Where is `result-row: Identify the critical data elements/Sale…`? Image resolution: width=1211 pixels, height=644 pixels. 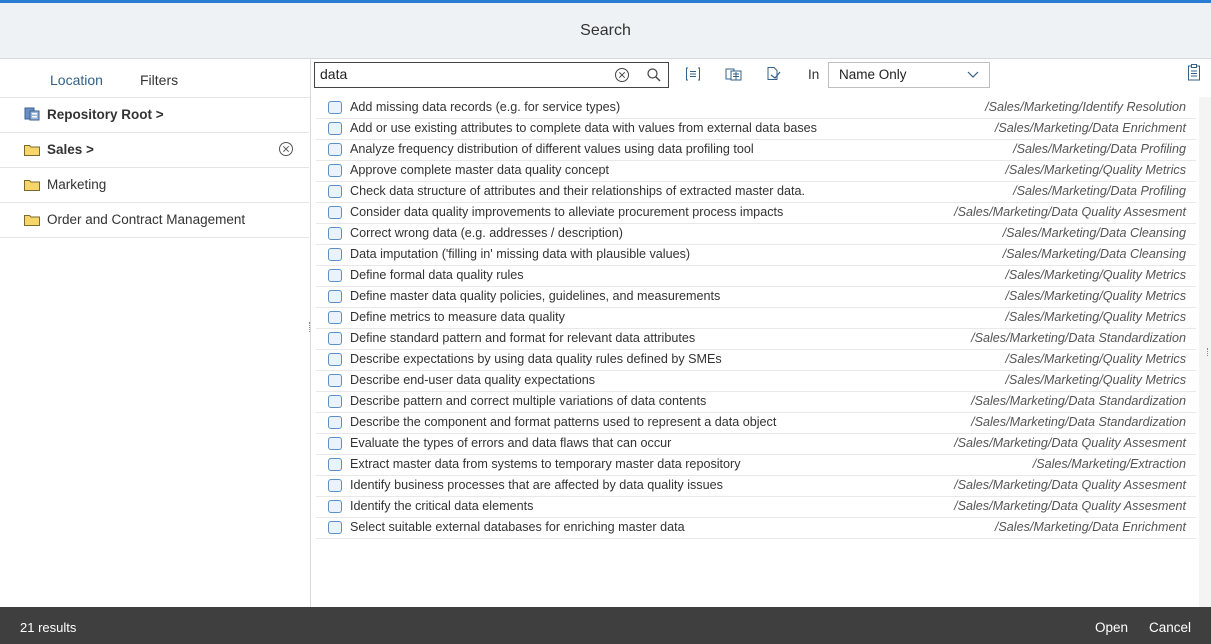
result-row: Identify the critical data elements/Sale… is located at coordinates (756, 507).